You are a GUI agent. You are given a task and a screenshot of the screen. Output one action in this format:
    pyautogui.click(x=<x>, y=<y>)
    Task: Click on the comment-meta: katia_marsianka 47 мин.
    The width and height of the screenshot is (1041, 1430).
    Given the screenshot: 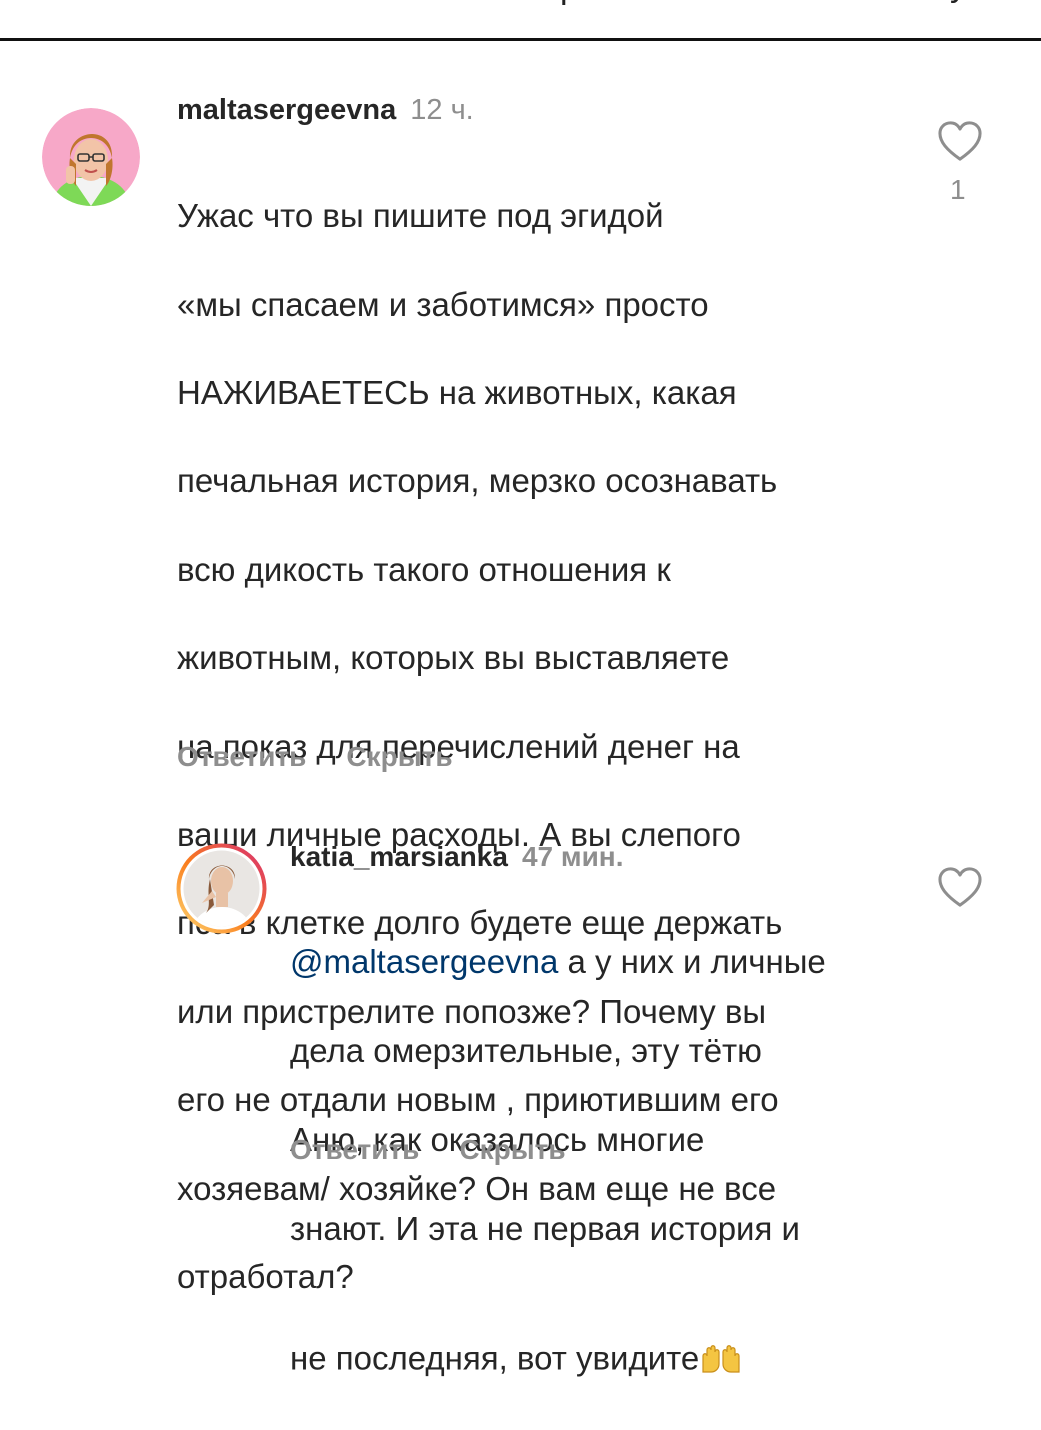 What is the action you would take?
    pyautogui.click(x=456, y=857)
    